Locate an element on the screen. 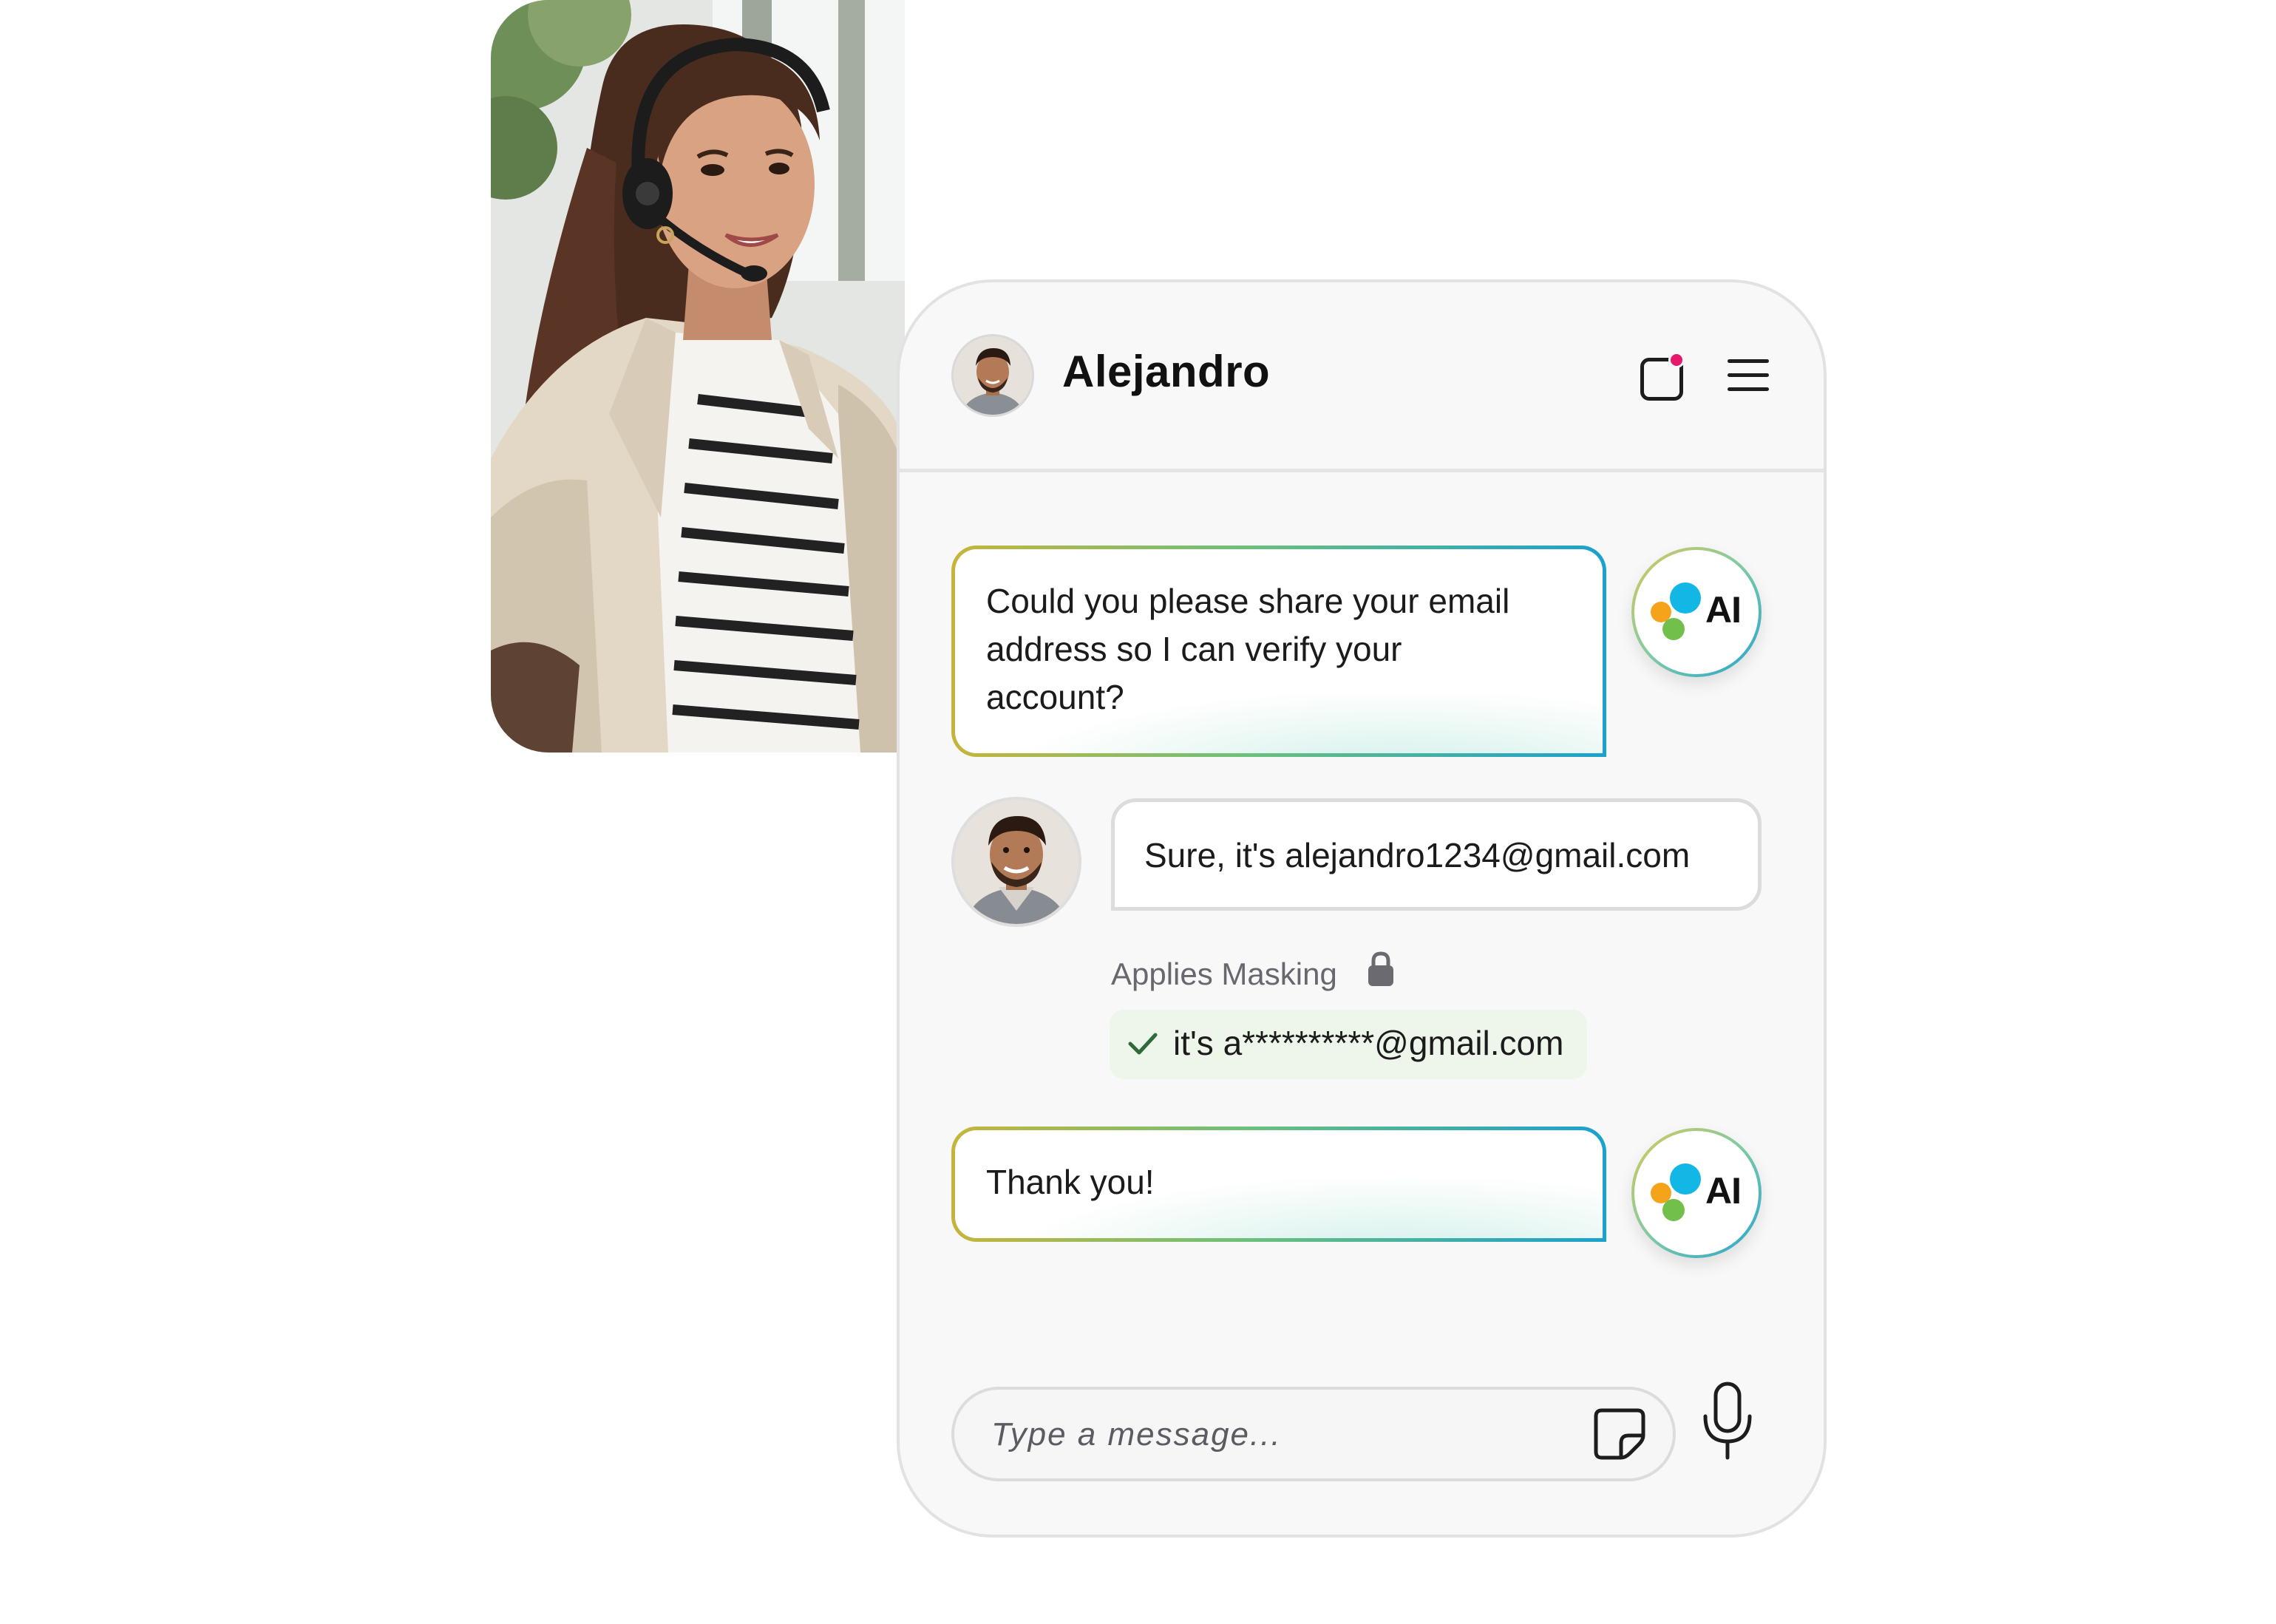 Image resolution: width=2276 pixels, height=1624 pixels. user-message-bubble: Sure, it's alejandro1234@gmail.com is located at coordinates (1436, 854).